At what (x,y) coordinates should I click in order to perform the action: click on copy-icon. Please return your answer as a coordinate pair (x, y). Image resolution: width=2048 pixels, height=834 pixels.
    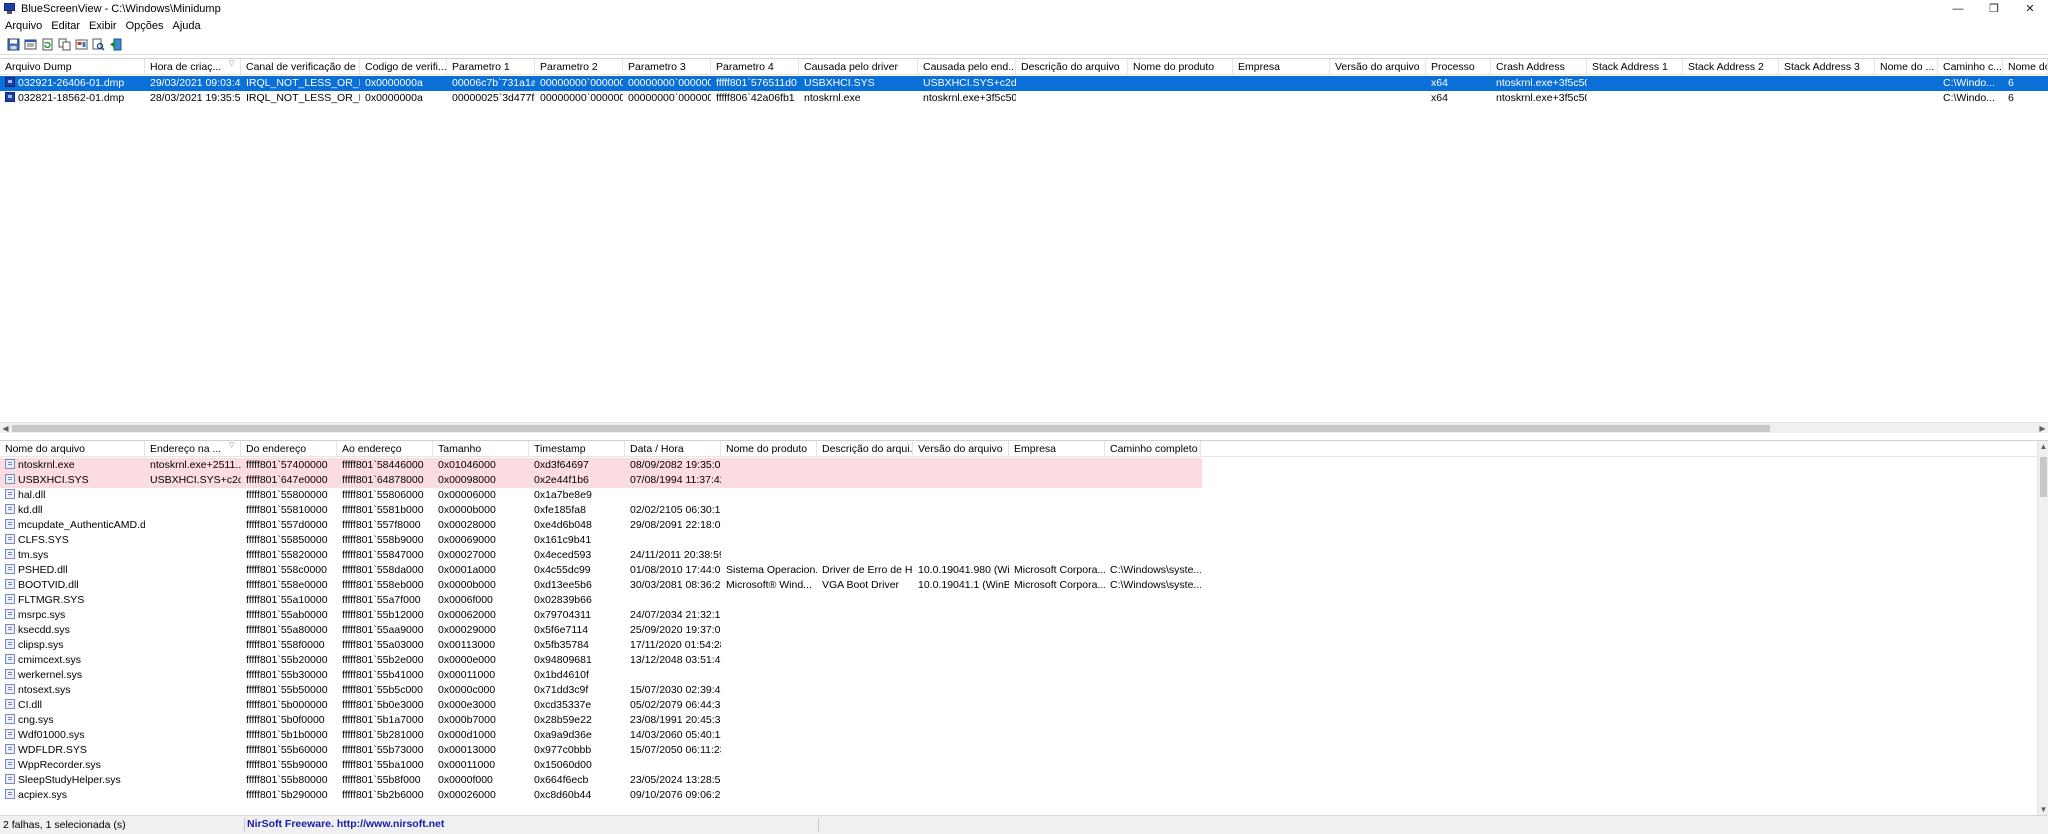
    Looking at the image, I should click on (64, 44).